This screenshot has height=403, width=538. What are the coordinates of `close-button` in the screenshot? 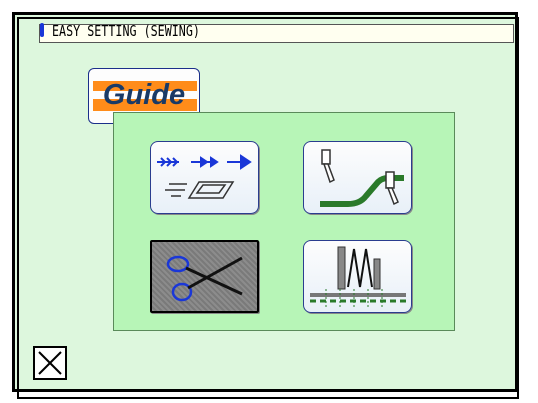 It's located at (50, 363).